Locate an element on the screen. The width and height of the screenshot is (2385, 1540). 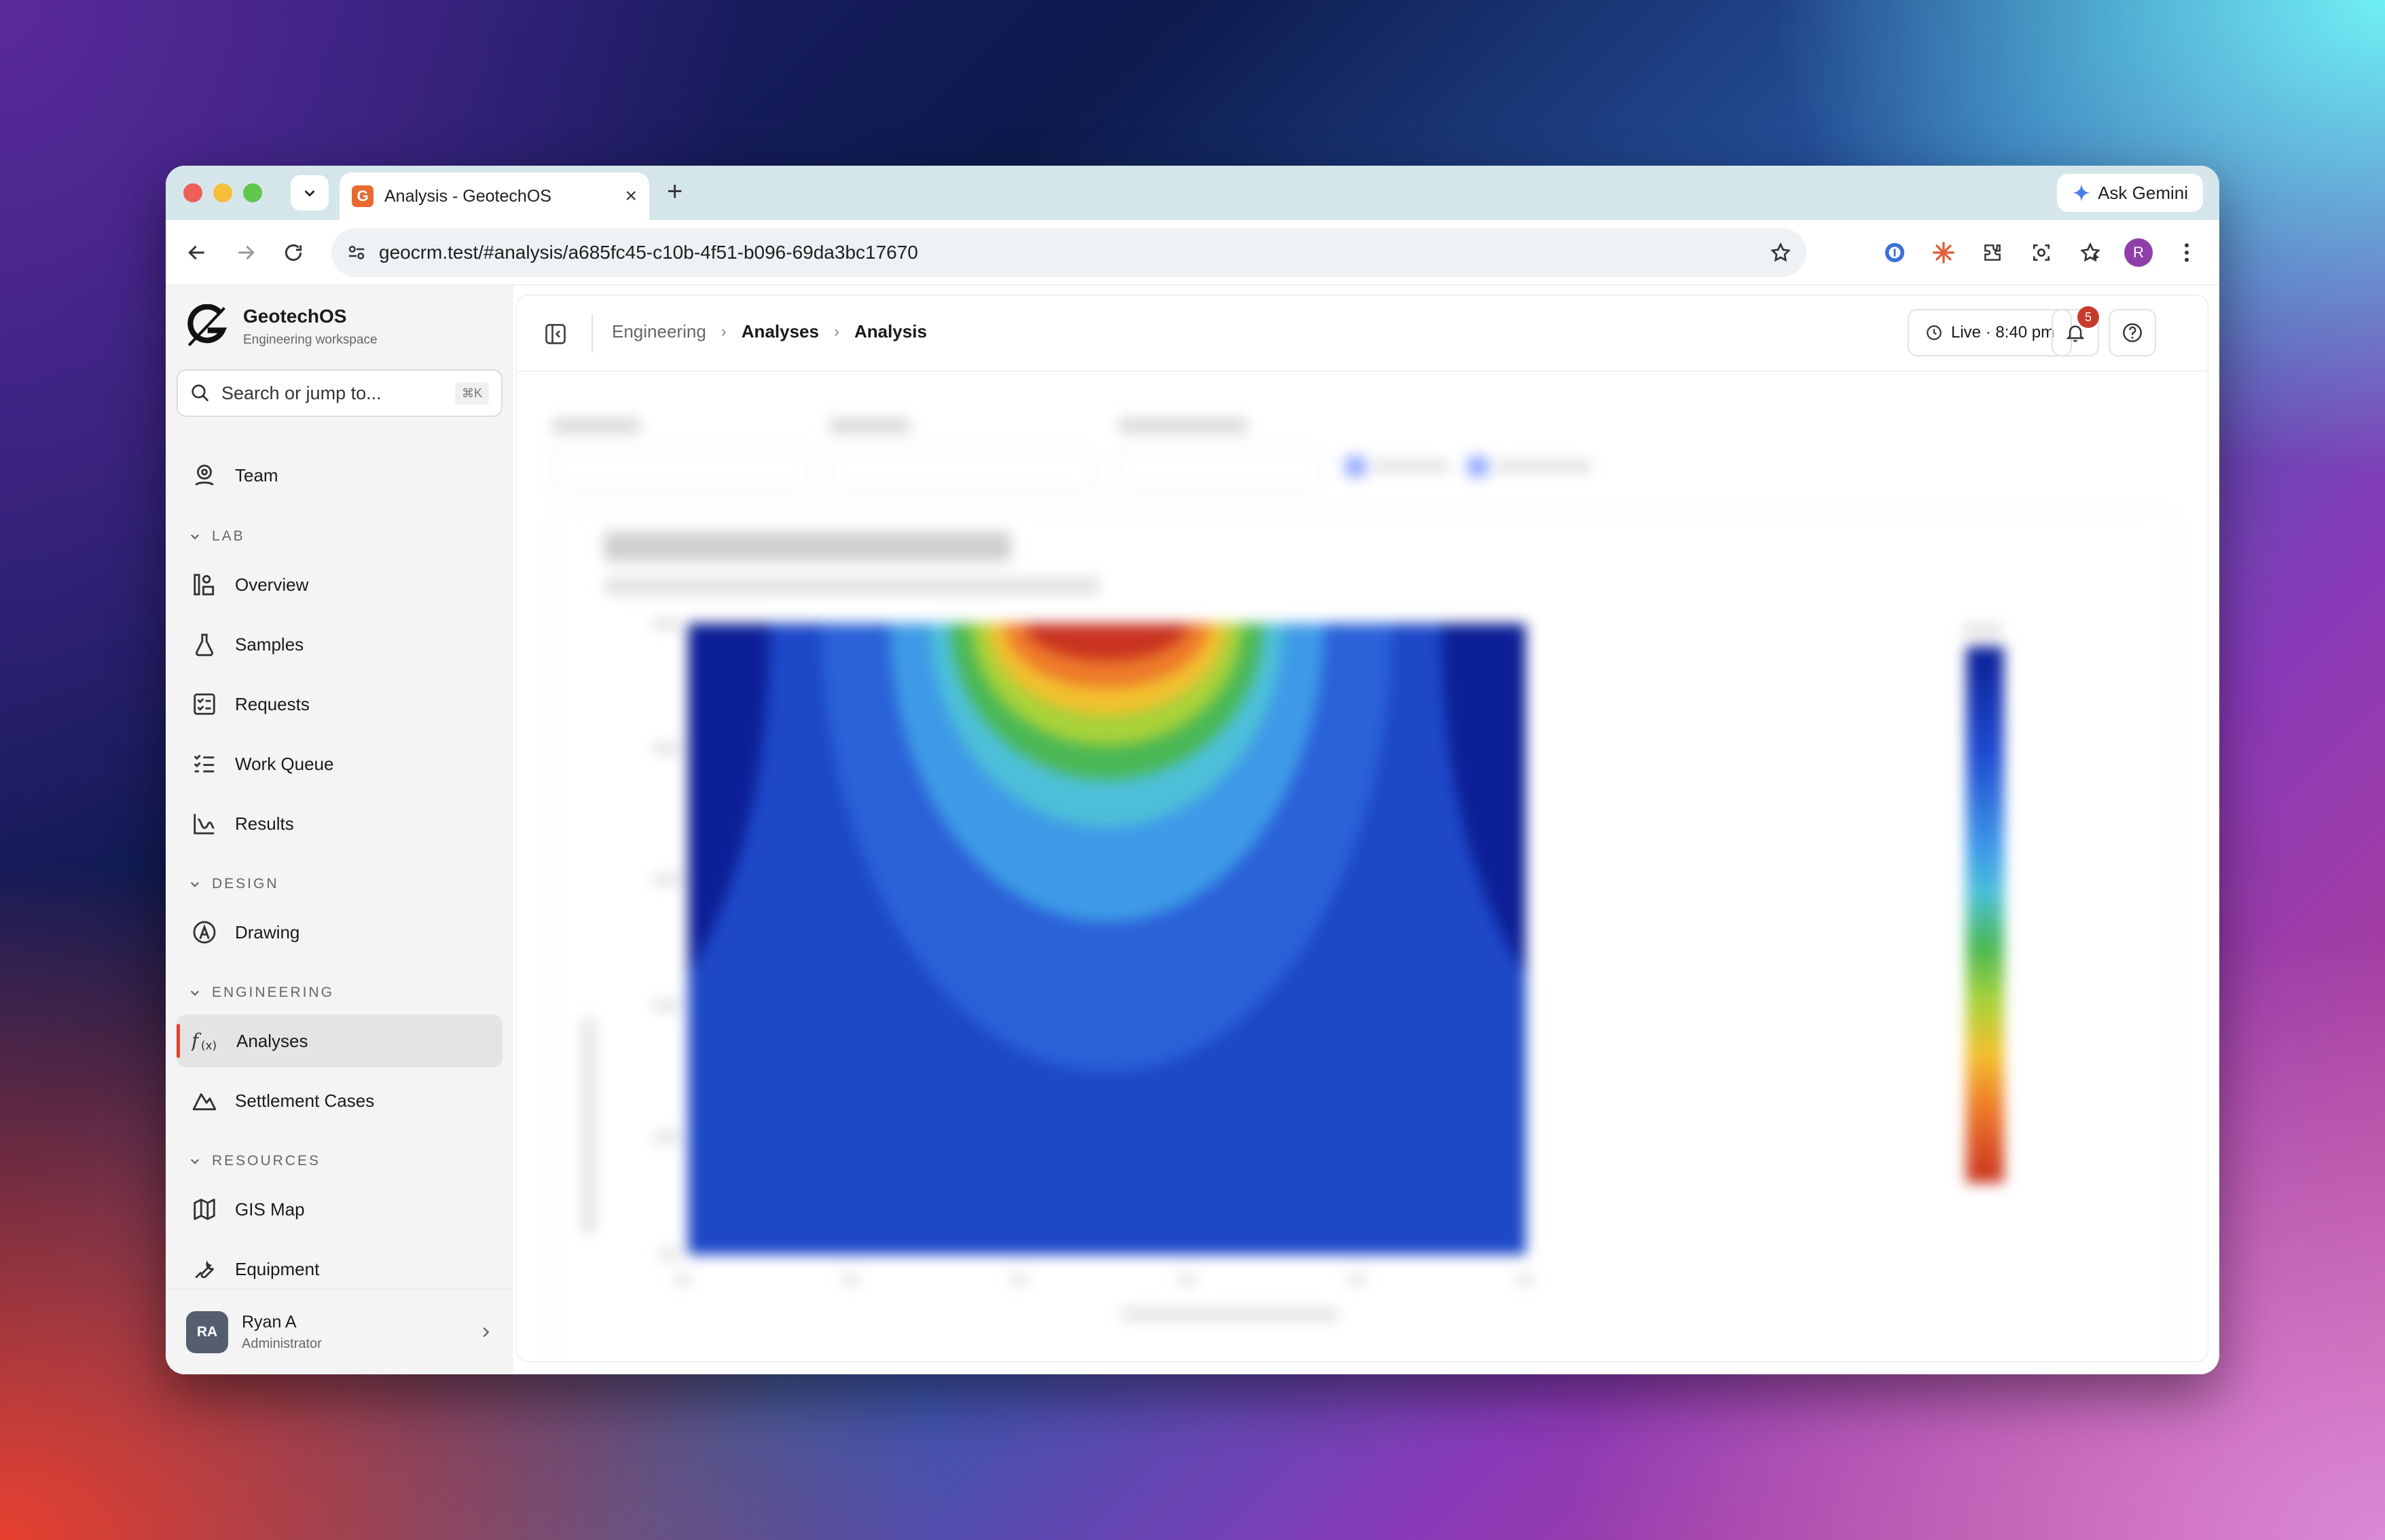
window-controls is located at coordinates (222, 192).